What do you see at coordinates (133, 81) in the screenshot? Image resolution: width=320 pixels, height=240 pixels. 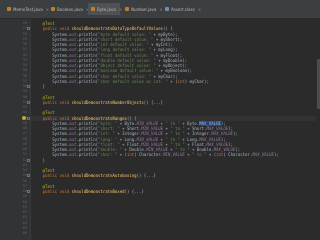 I see `code-token: "char default value as int: "` at bounding box center [133, 81].